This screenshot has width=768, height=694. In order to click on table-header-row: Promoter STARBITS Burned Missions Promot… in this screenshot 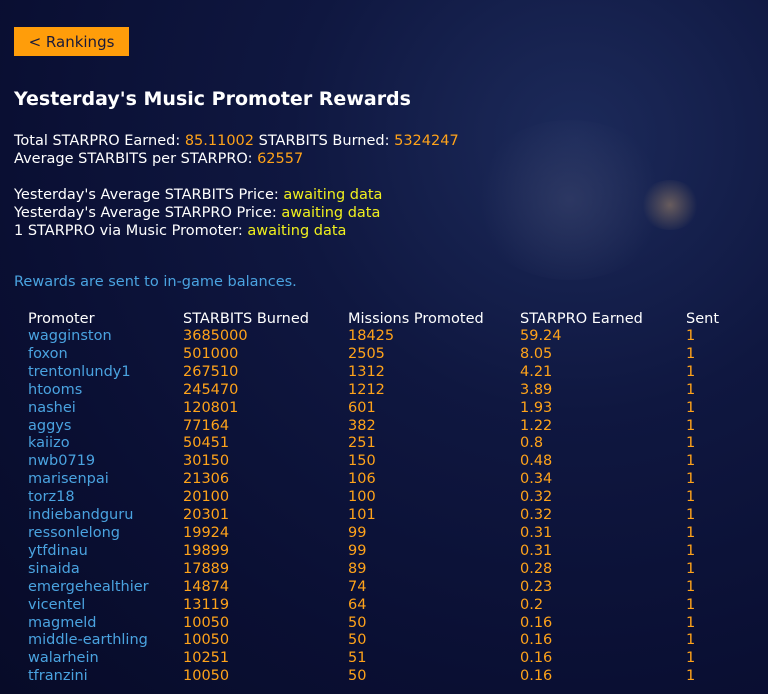, I will do `click(374, 319)`.